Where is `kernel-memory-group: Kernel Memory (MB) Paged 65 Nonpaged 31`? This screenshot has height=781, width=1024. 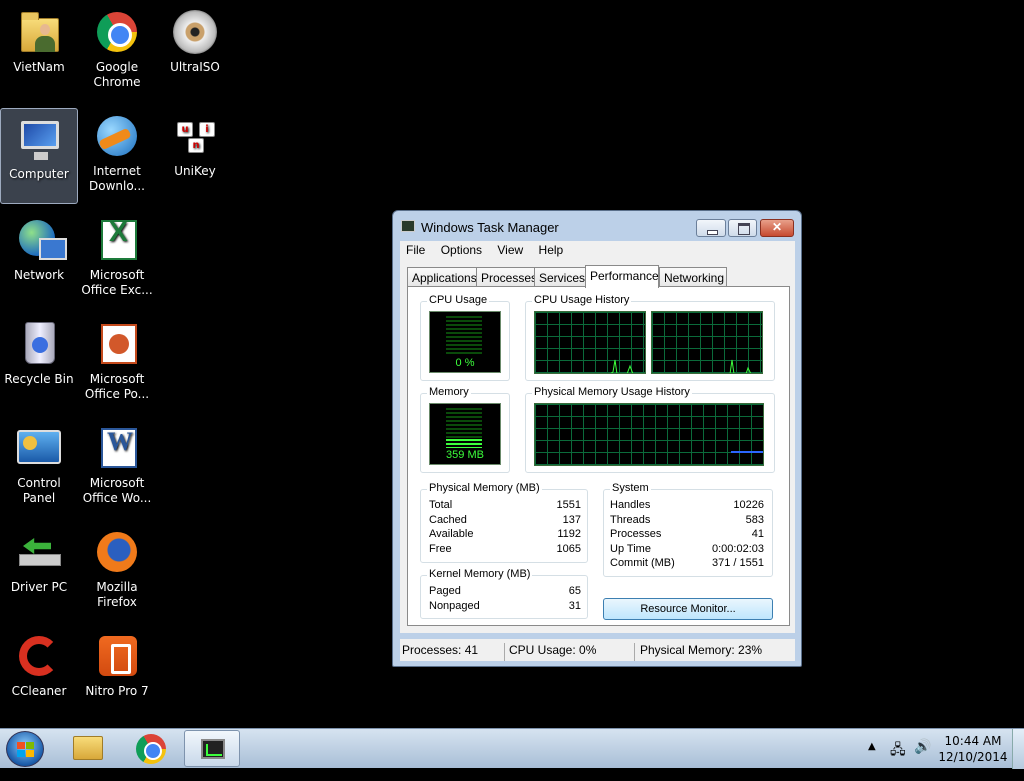
kernel-memory-group: Kernel Memory (MB) Paged 65 Nonpaged 31 is located at coordinates (504, 593).